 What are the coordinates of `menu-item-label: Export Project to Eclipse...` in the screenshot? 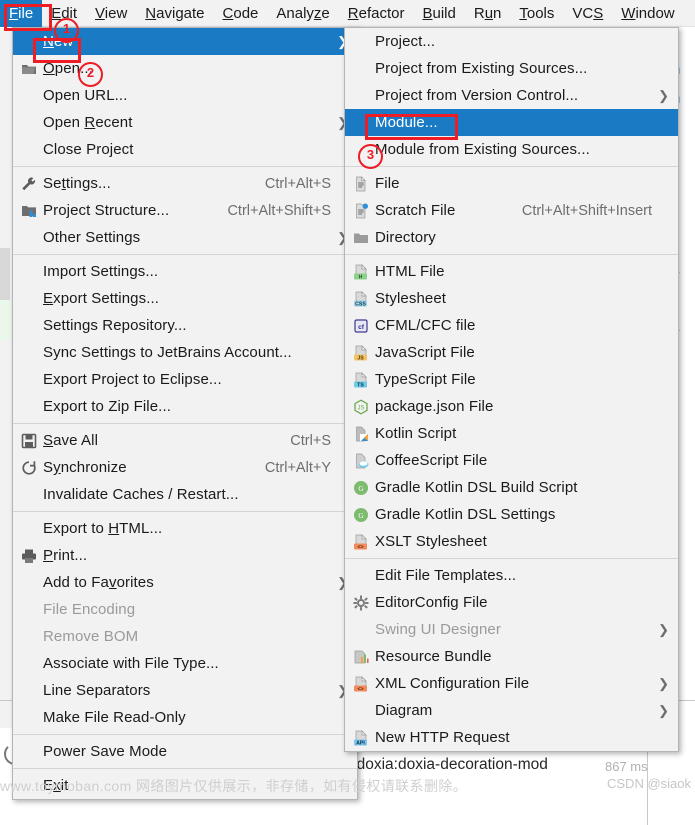 It's located at (132, 379).